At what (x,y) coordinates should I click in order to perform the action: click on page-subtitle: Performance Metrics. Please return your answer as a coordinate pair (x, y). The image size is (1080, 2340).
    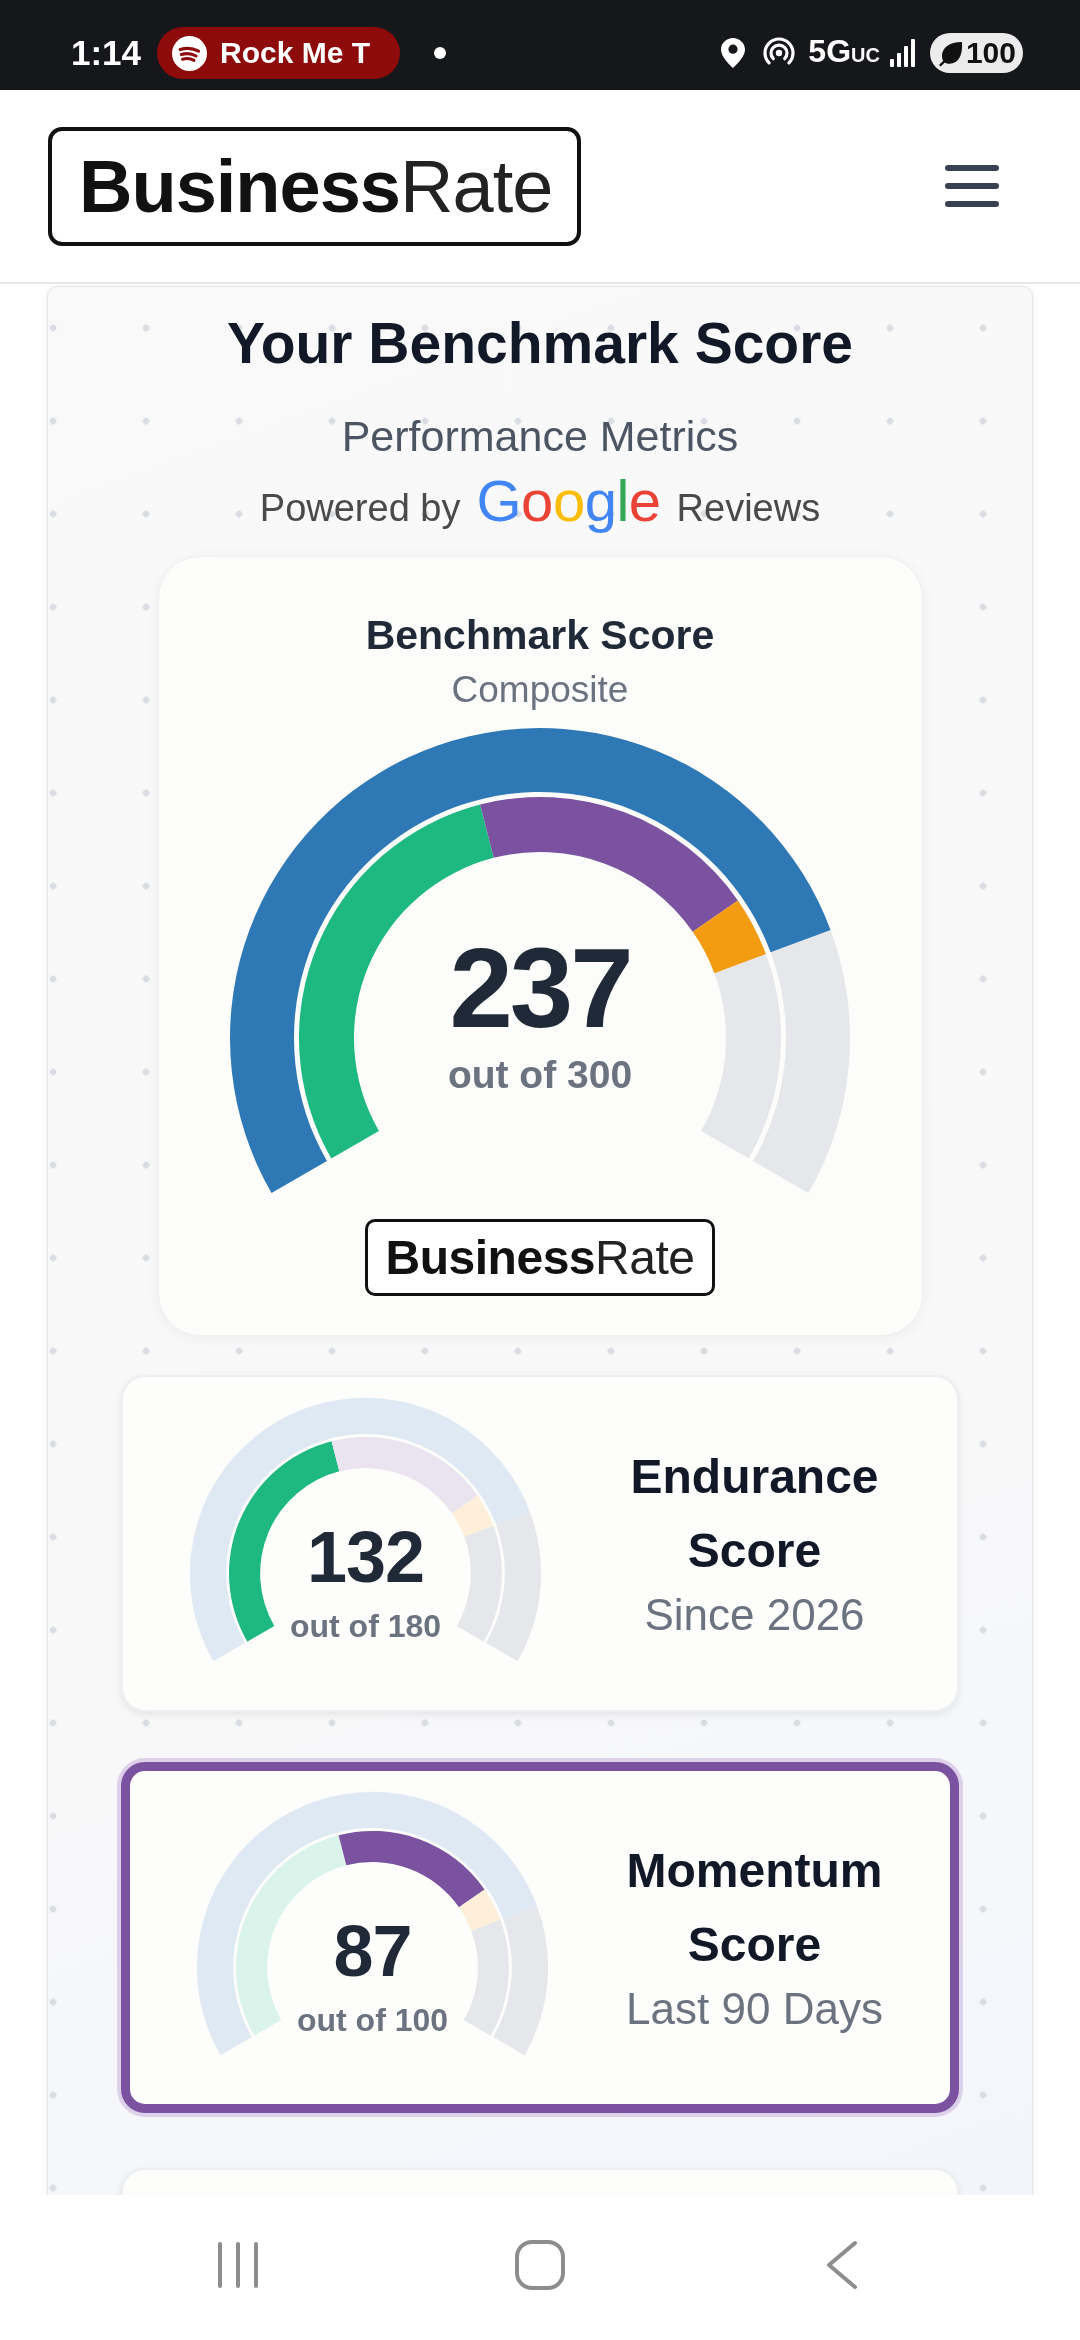
    Looking at the image, I should click on (540, 436).